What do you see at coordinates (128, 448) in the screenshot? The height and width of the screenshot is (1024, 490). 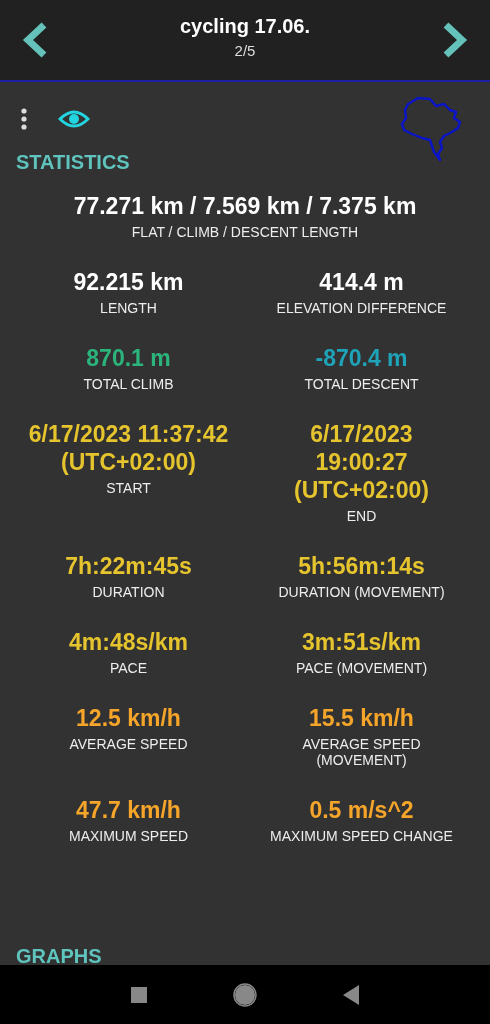 I see `stat-value: 6/17/2023 11:37:42 (UTC+02:00)` at bounding box center [128, 448].